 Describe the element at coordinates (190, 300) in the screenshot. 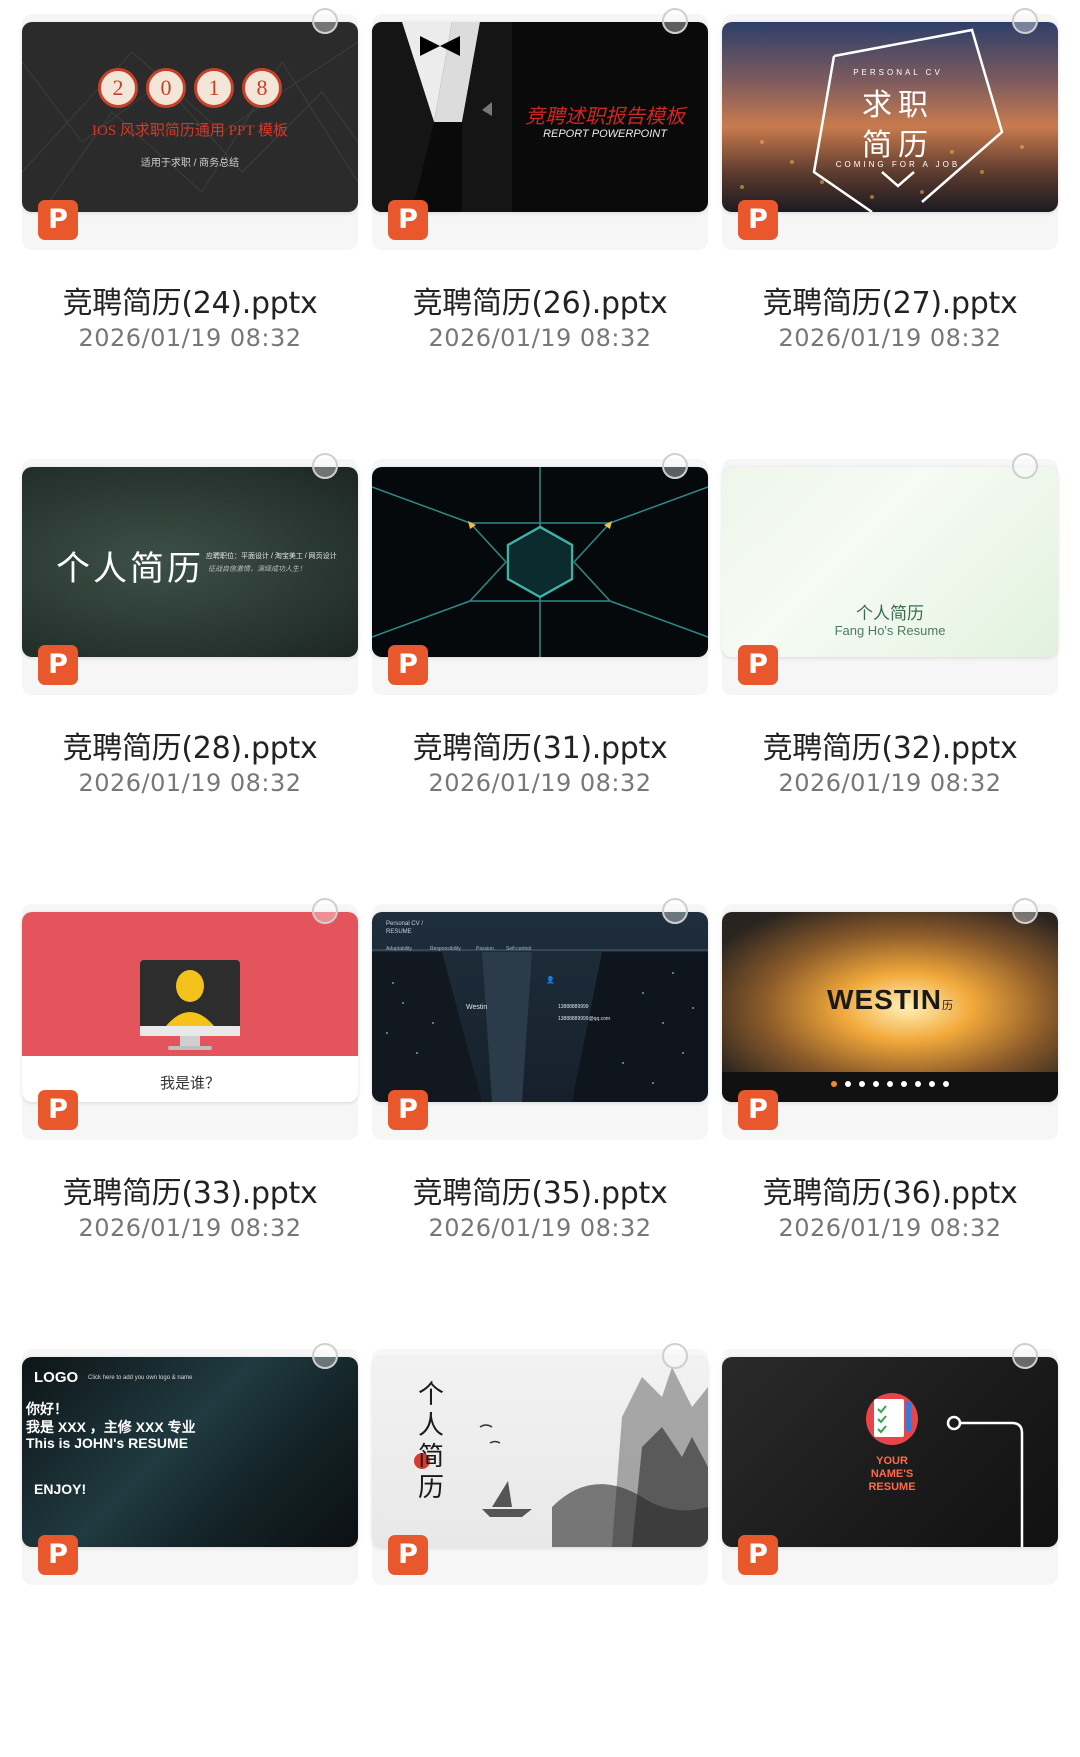

I see `file-name: 竞聘简历(24).pptx` at that location.